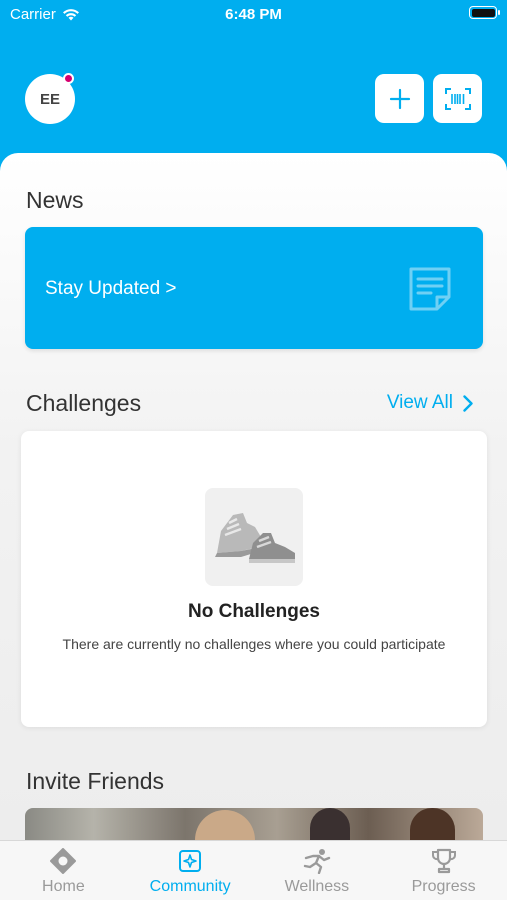 Image resolution: width=507 pixels, height=900 pixels. I want to click on community-icon, so click(190, 861).